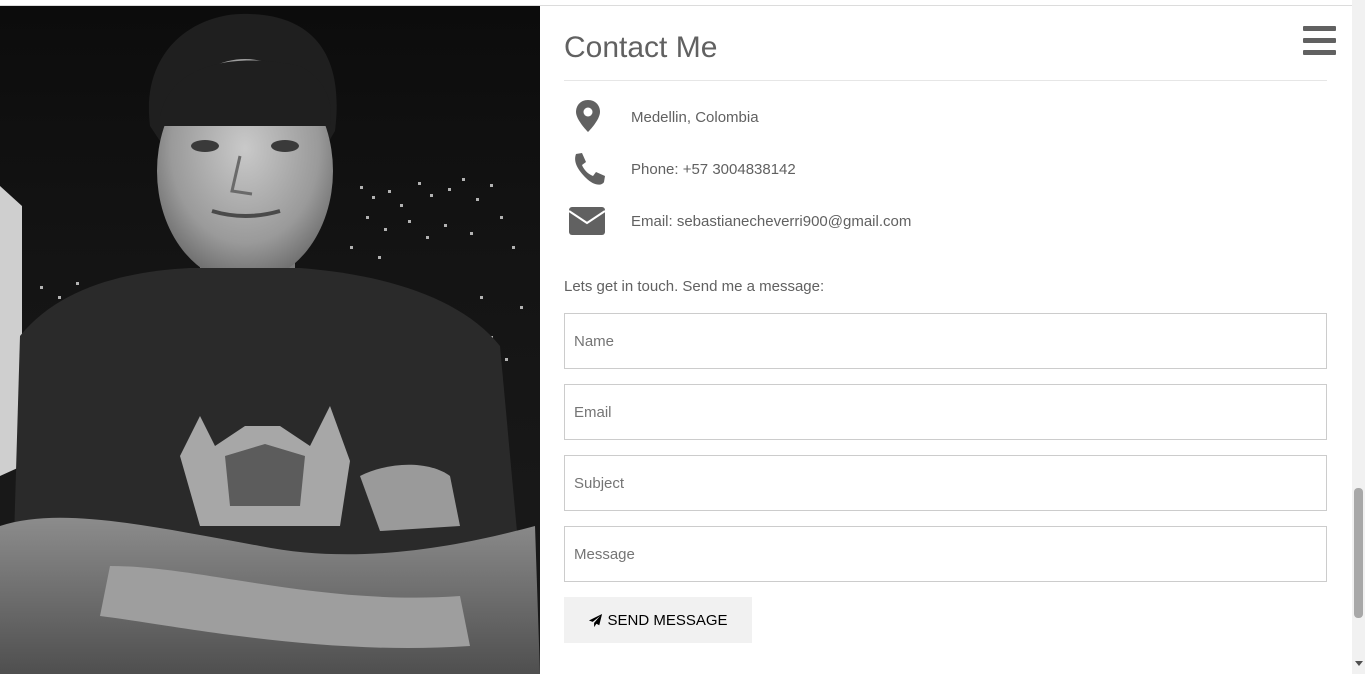  I want to click on scroll-down-arrow-icon, so click(1359, 663).